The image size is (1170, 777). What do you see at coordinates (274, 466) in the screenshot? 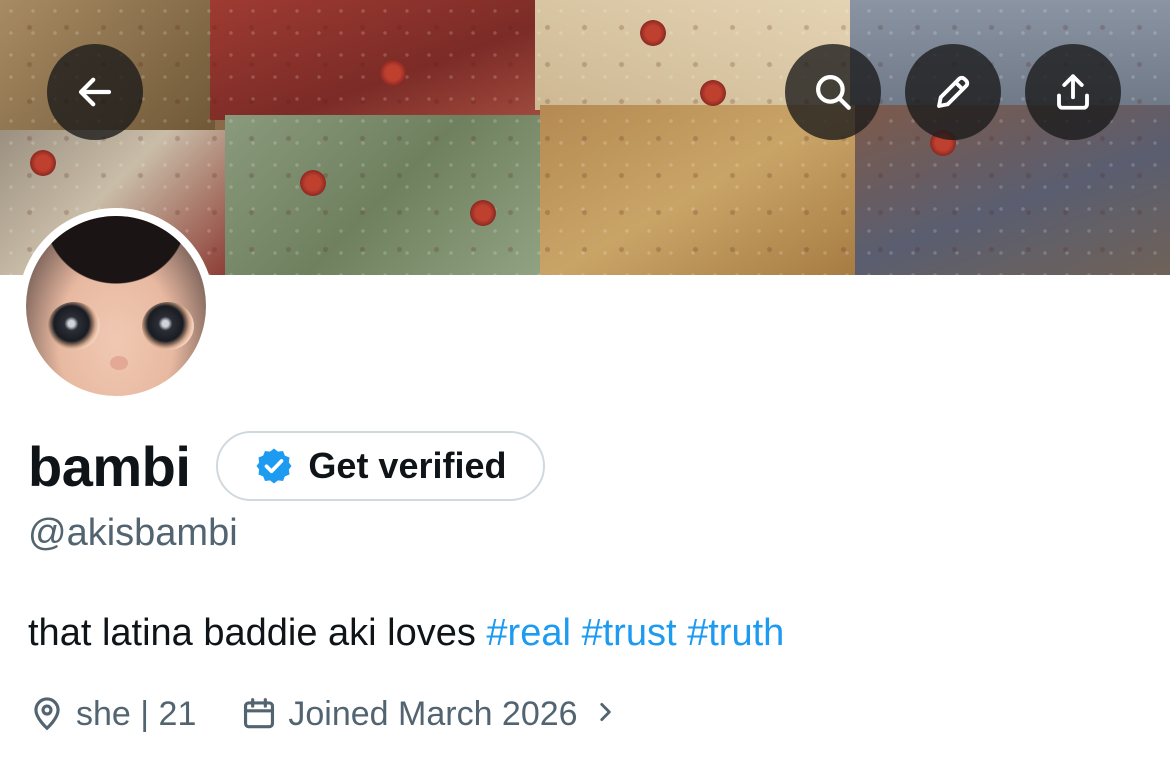
I see `verified-badge-icon` at bounding box center [274, 466].